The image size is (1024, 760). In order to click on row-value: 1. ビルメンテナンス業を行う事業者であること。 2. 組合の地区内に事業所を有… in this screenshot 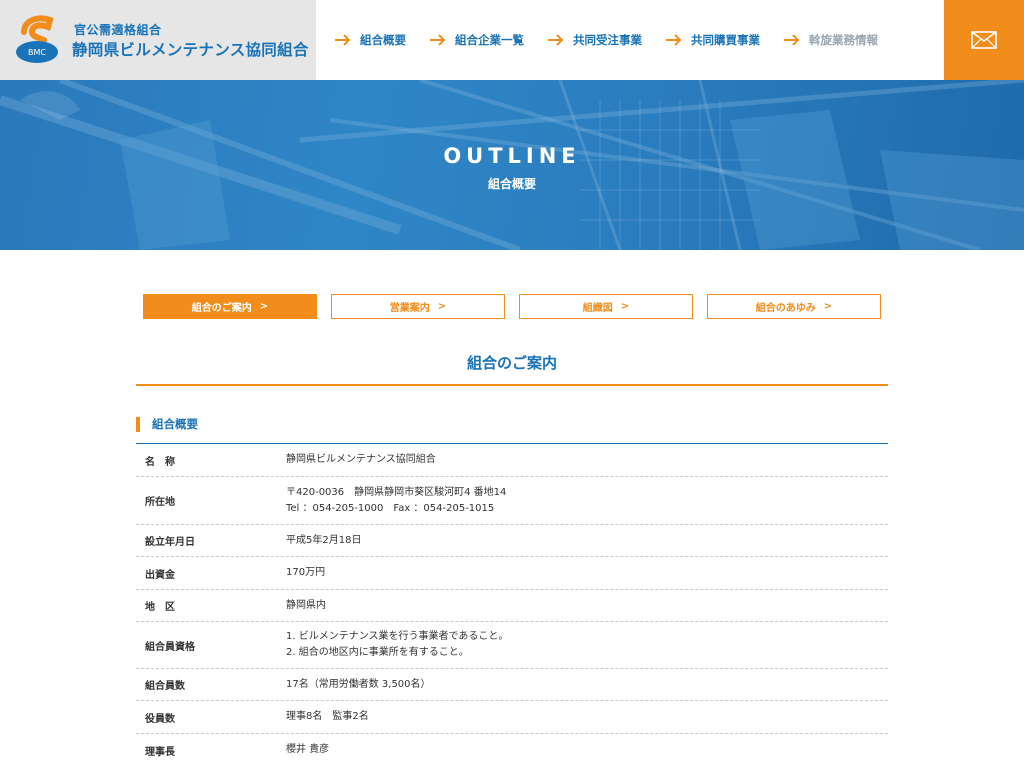, I will do `click(587, 645)`.